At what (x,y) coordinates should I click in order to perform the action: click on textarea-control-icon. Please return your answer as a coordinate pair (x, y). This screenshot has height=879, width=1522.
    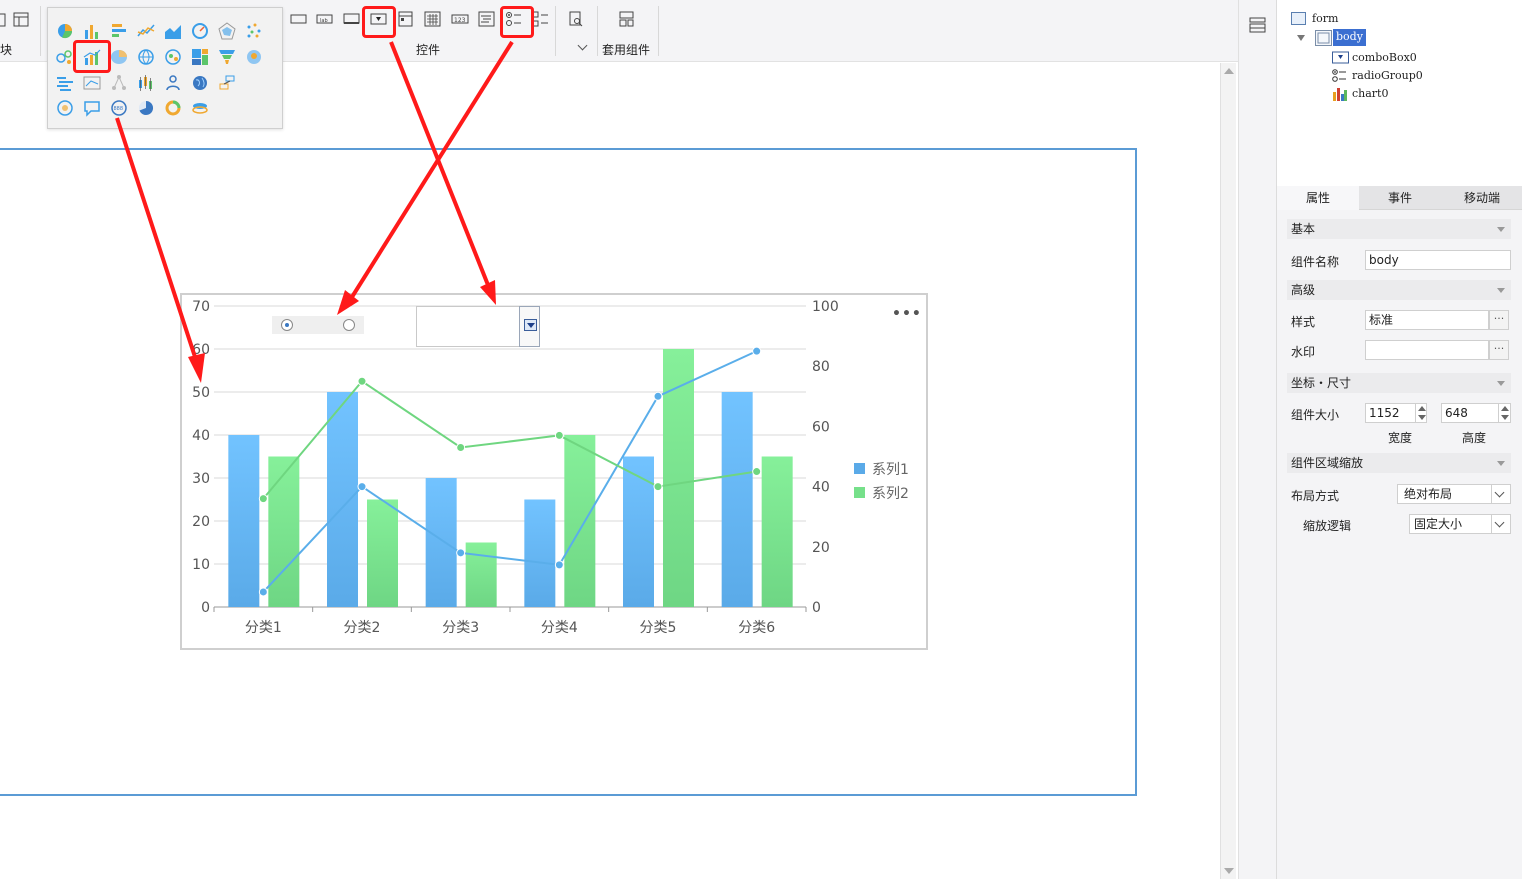
    Looking at the image, I should click on (487, 19).